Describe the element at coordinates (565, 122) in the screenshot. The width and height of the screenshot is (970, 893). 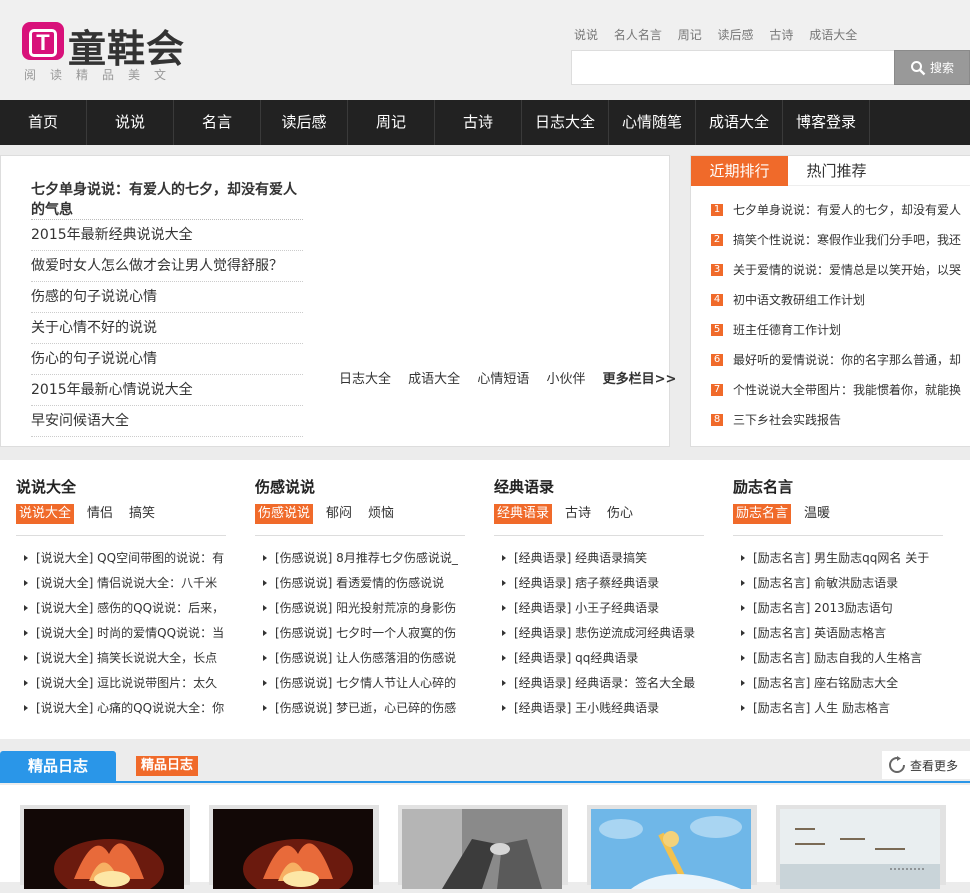
I see `nav-item-journals: 日志大全` at that location.